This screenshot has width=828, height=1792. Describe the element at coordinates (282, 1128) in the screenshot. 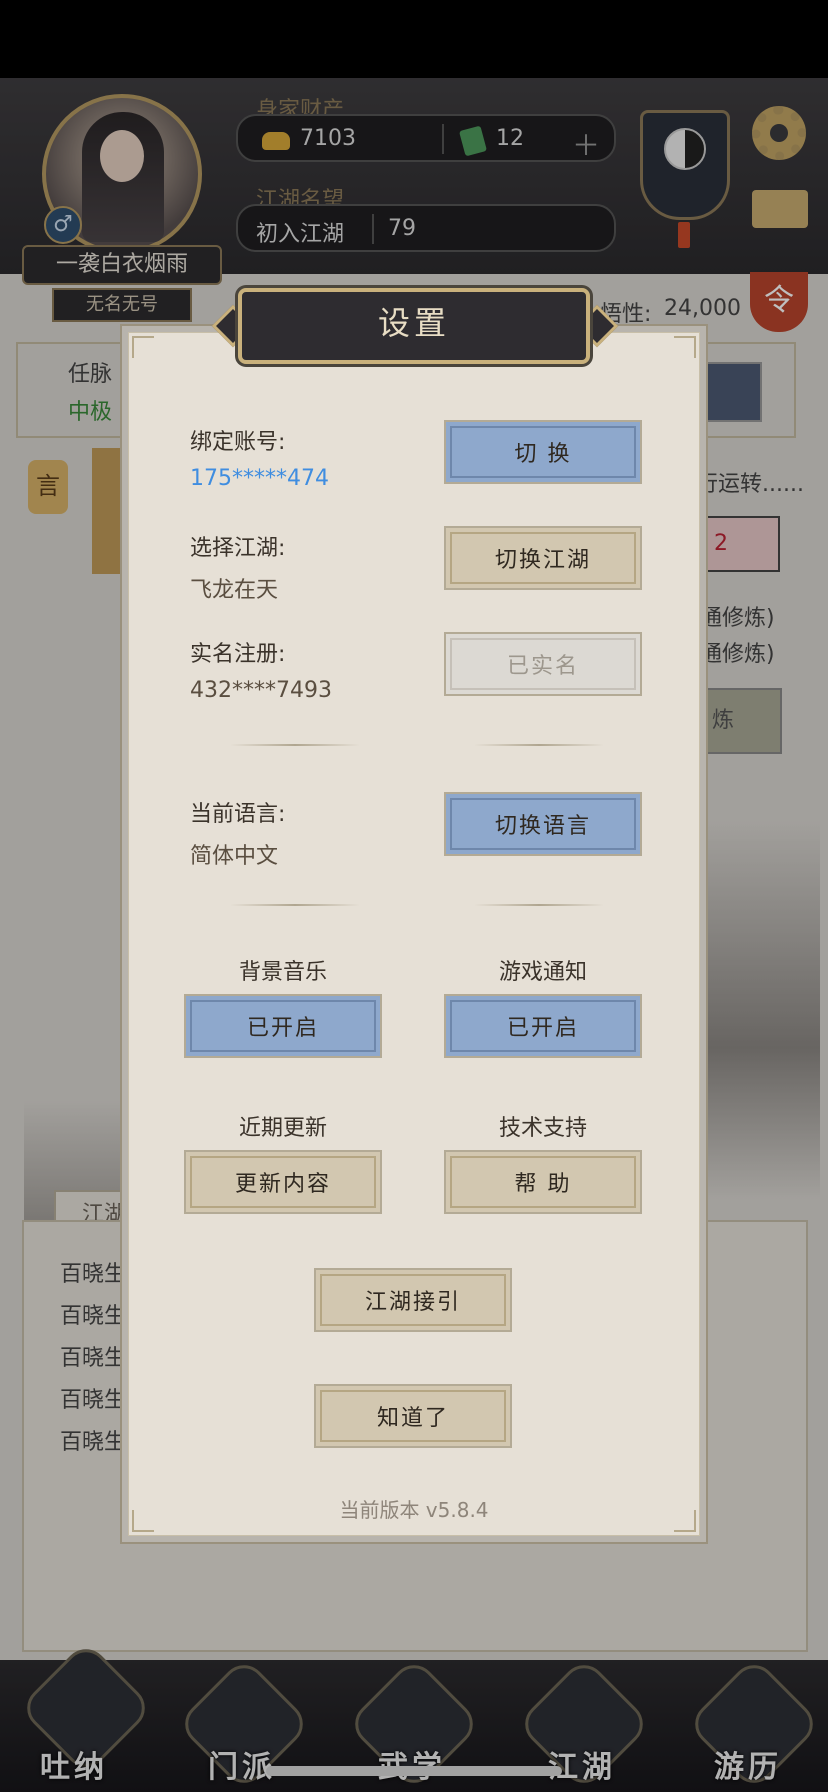

I see `updates-label: 近期更新` at that location.